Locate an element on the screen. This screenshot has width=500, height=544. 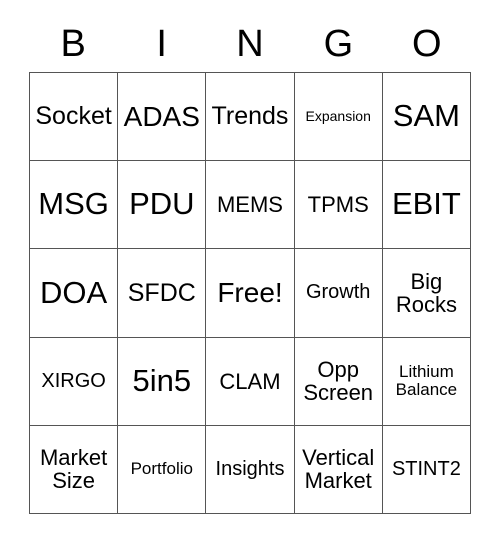
bingo-cell-i2: PDU is located at coordinates (162, 205).